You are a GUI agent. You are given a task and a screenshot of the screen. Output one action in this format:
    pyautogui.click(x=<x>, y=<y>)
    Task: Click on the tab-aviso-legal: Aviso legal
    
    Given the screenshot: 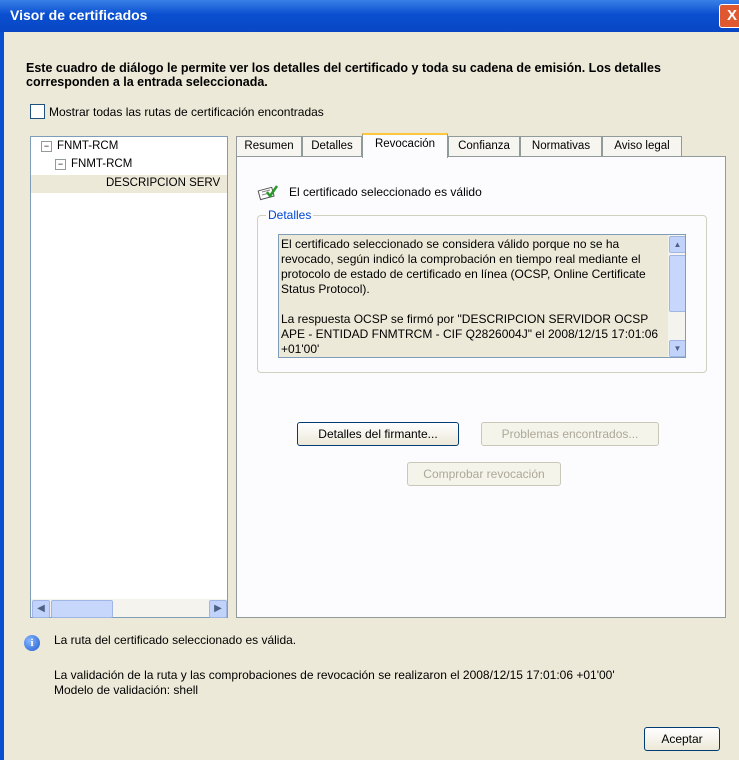 What is the action you would take?
    pyautogui.click(x=642, y=146)
    